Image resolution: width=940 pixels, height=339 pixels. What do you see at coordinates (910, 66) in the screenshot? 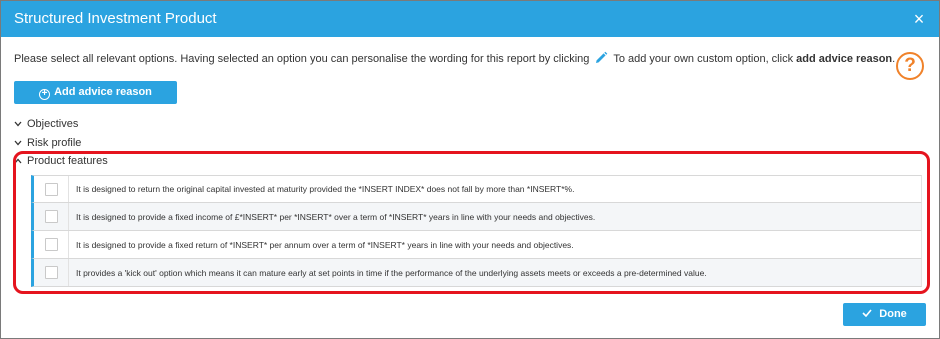
I see `help-circle-icon: ?` at bounding box center [910, 66].